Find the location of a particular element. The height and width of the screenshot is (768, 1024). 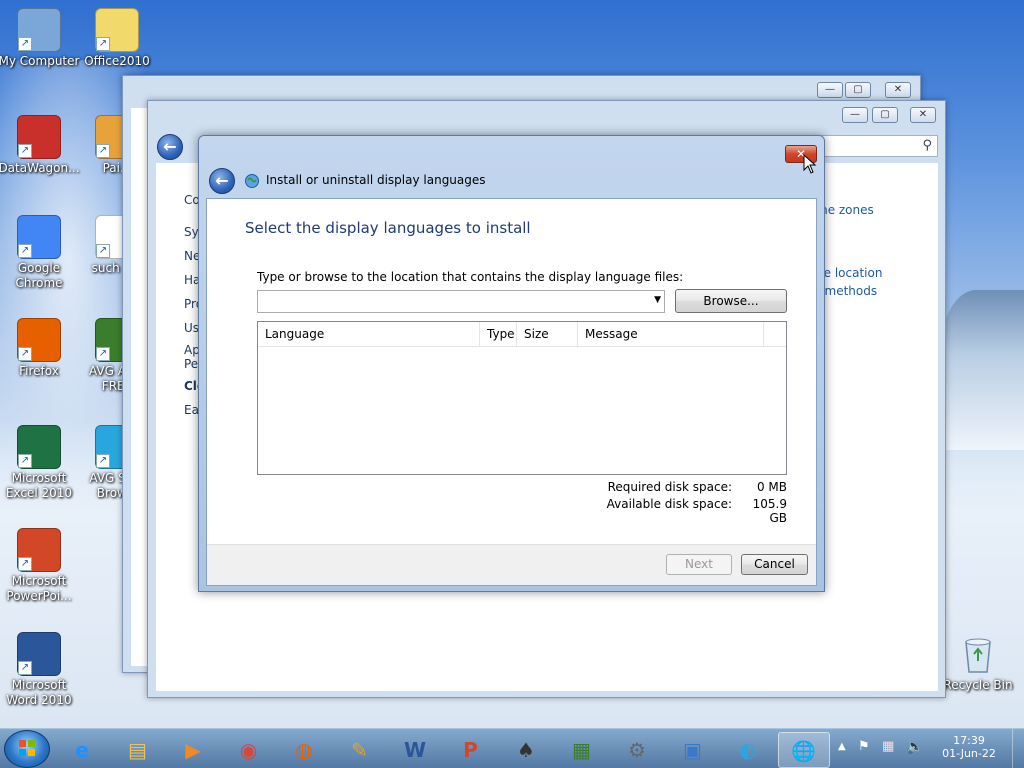

solitaire-icon: ♠ is located at coordinates (526, 750).